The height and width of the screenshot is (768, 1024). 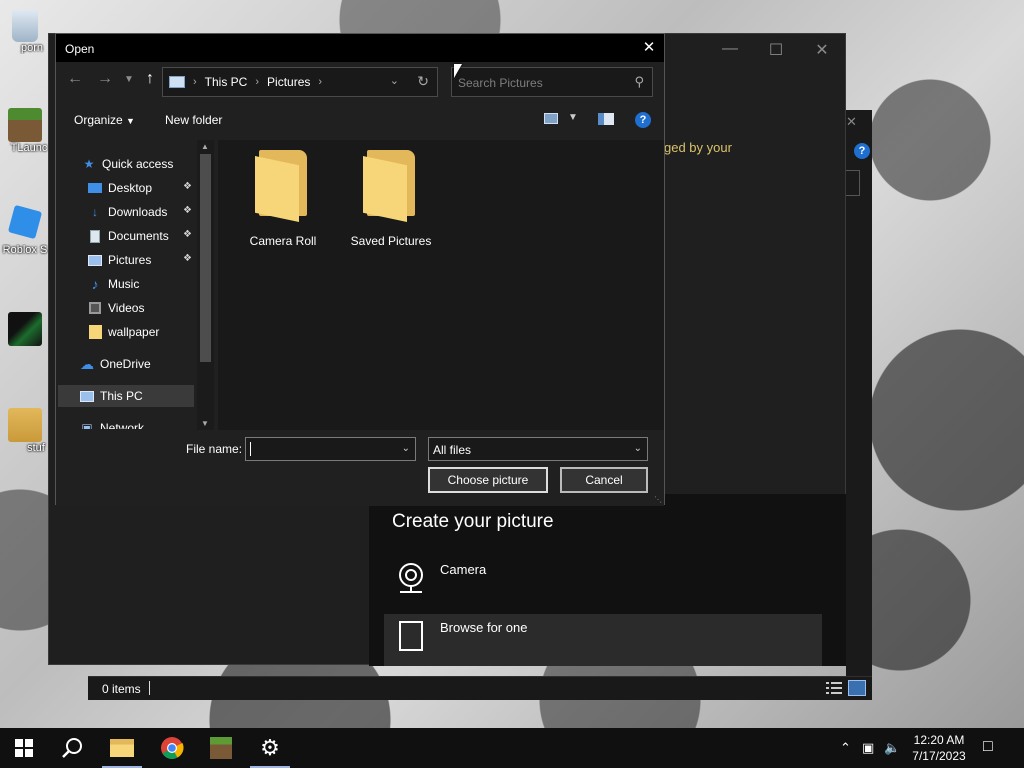 I want to click on desktop-icon, so click(x=95, y=188).